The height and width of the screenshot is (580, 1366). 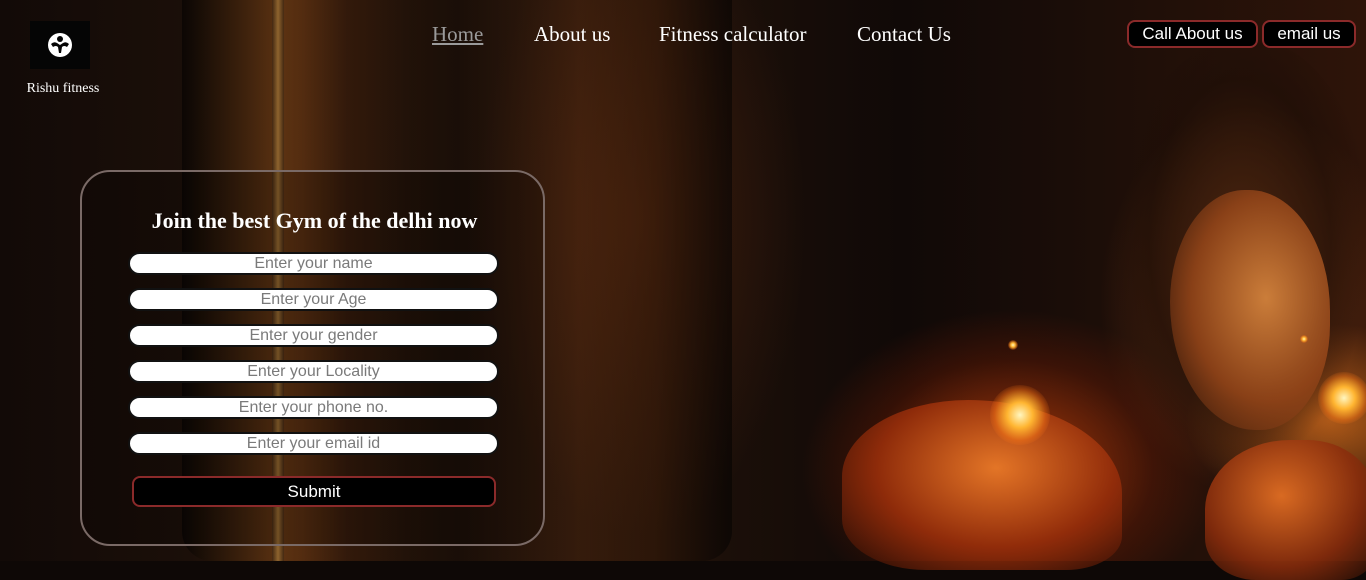 I want to click on name-input, so click(x=313, y=263).